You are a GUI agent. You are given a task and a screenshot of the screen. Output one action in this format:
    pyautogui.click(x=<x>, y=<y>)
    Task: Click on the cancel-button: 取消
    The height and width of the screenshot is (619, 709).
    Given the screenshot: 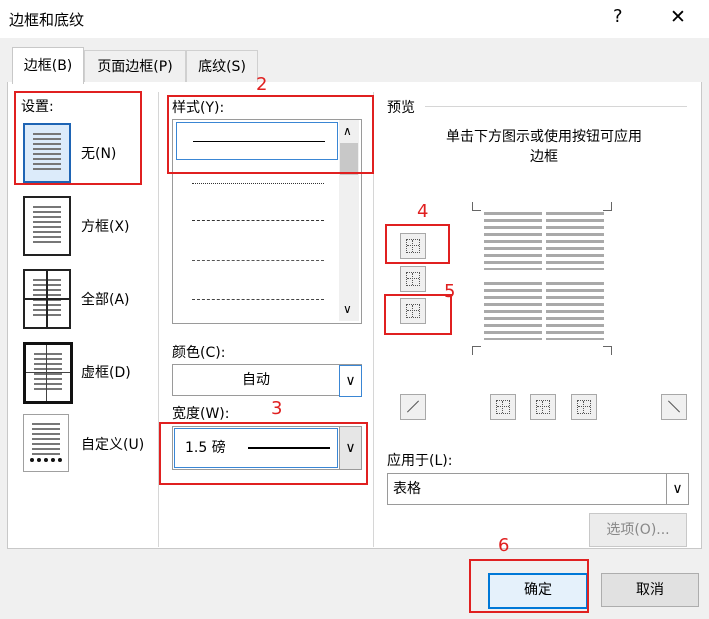 What is the action you would take?
    pyautogui.click(x=650, y=590)
    